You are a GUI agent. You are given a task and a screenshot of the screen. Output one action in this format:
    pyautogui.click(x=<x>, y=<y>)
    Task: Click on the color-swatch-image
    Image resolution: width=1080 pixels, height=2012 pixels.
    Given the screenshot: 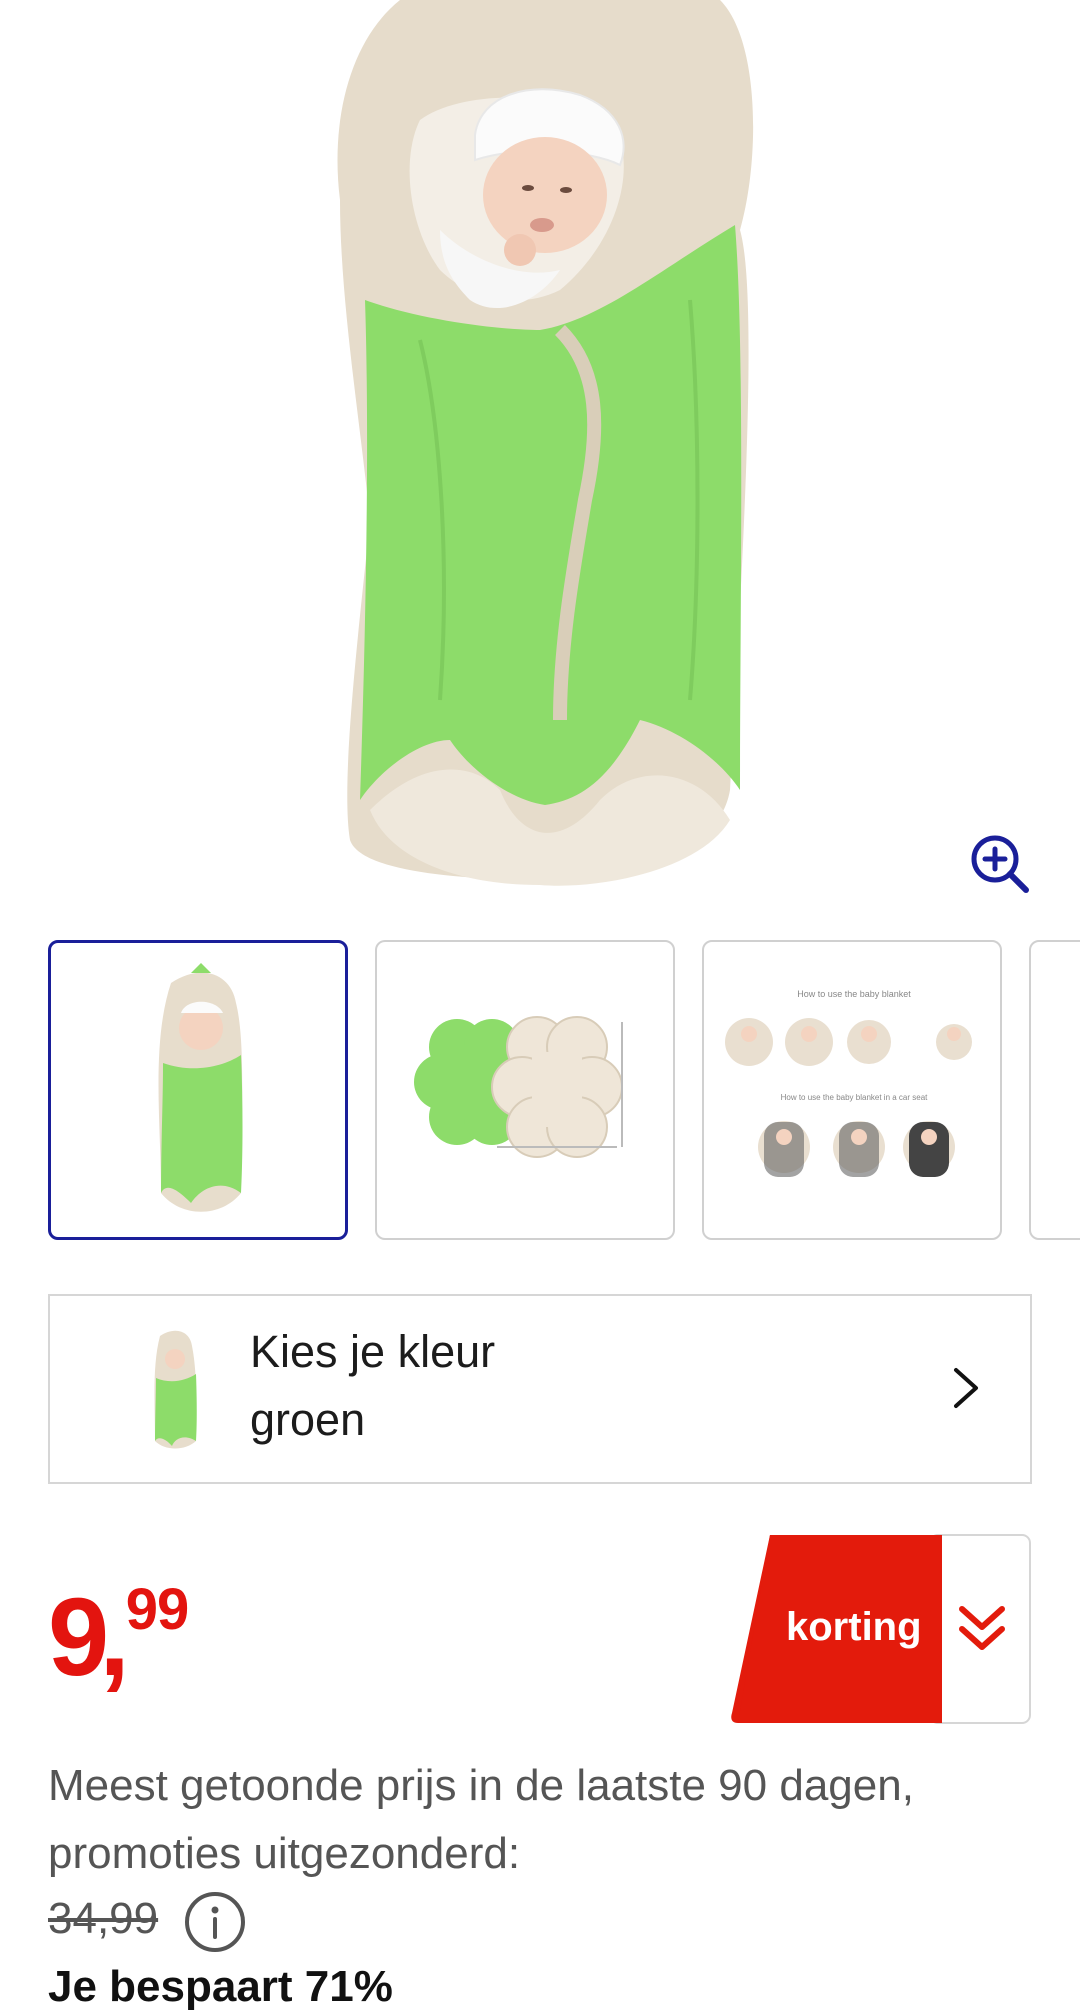 What is the action you would take?
    pyautogui.click(x=175, y=1390)
    